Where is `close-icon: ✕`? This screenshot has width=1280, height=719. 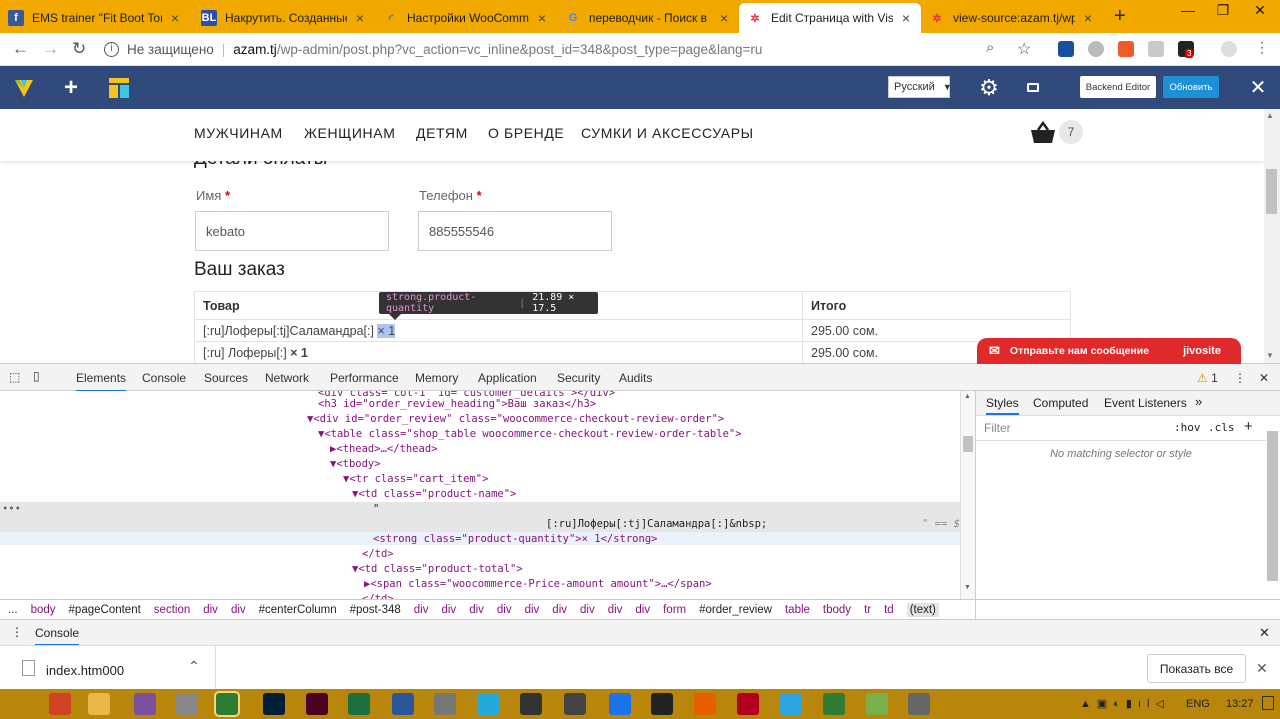
close-icon: ✕ is located at coordinates (1258, 87).